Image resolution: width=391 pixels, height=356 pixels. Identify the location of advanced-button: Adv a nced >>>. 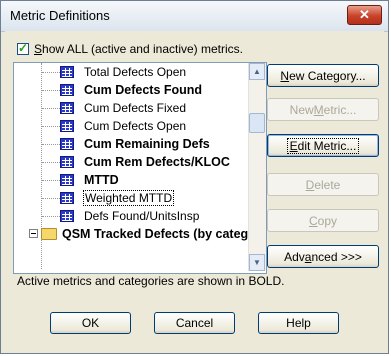
(323, 256).